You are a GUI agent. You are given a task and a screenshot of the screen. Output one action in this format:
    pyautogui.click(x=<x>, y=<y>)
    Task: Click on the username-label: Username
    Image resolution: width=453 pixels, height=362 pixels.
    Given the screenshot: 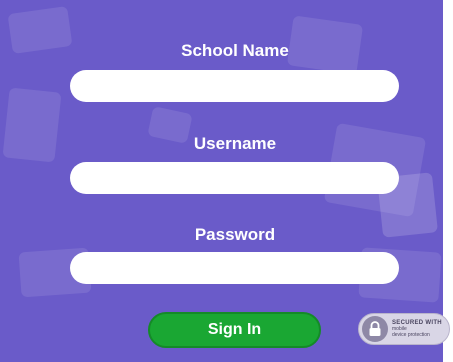 What is the action you would take?
    pyautogui.click(x=235, y=143)
    